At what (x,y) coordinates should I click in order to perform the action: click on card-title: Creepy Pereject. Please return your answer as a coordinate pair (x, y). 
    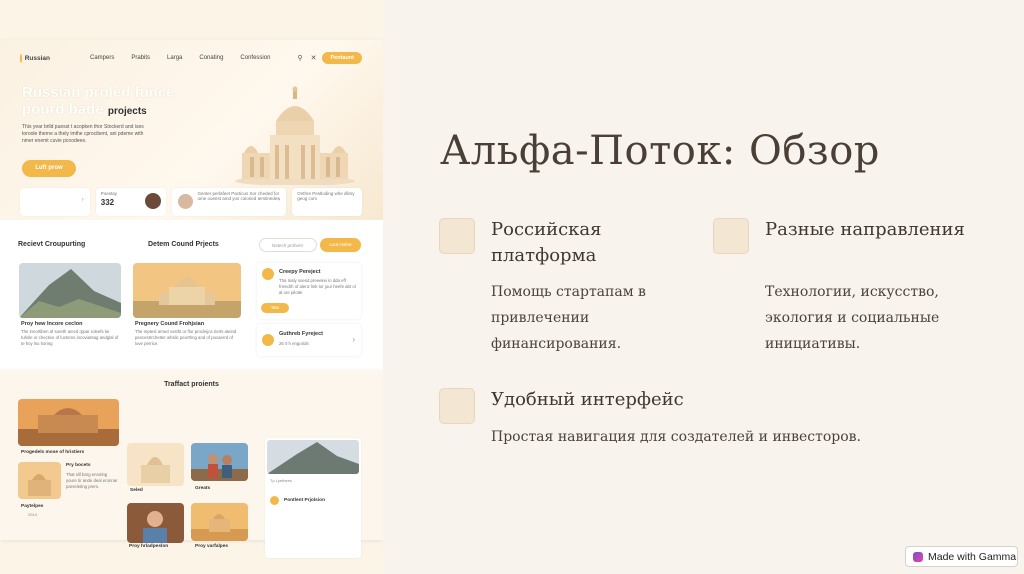
    Looking at the image, I should click on (300, 272).